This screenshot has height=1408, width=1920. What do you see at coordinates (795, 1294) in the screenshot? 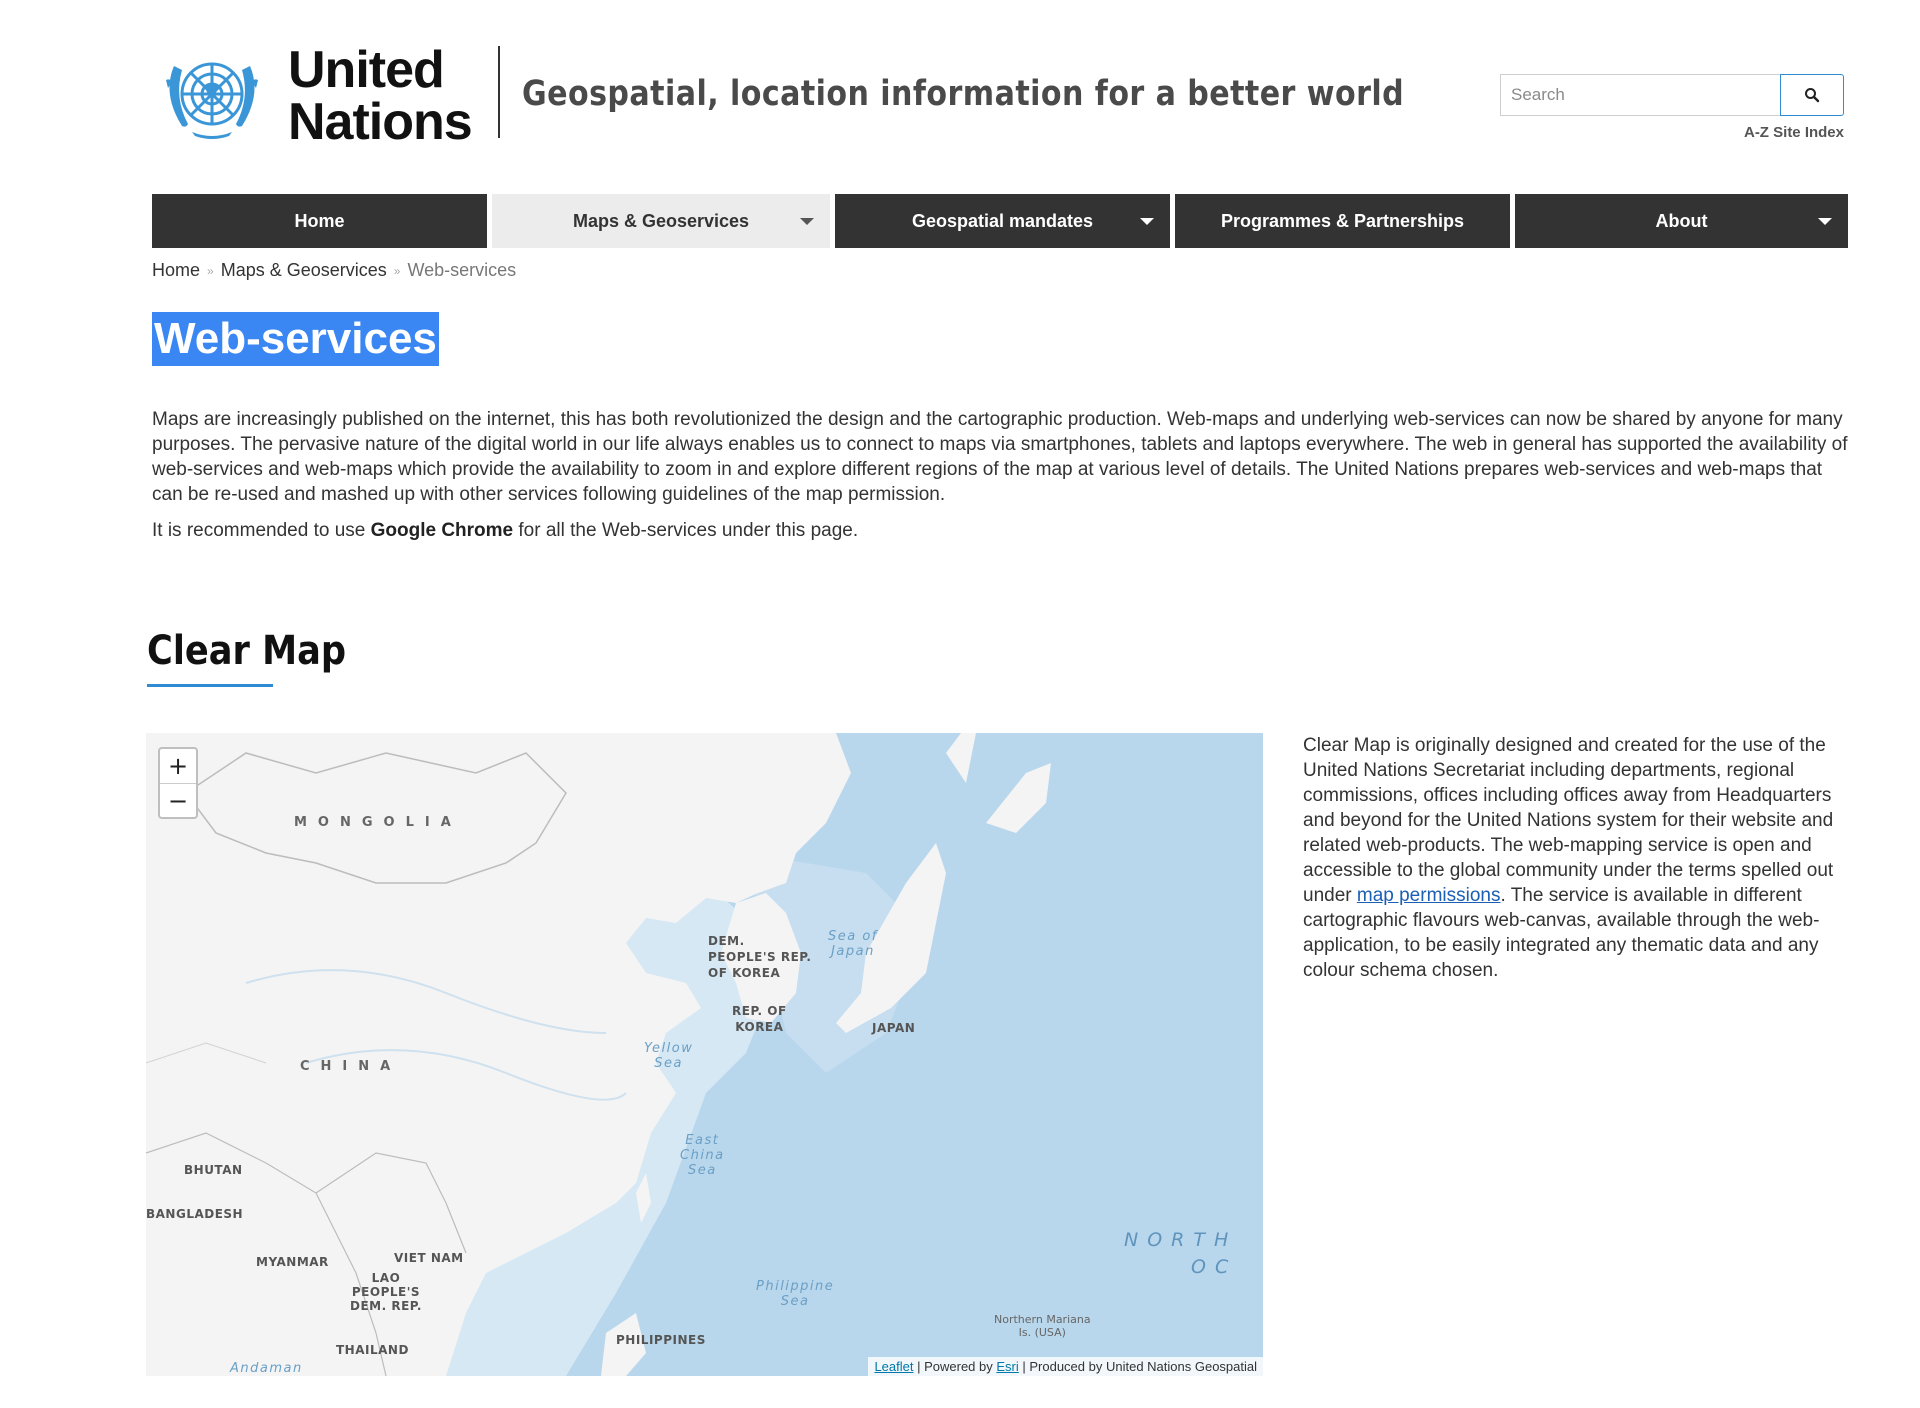
I see `map-label-philippine-sea: Philippine Sea` at bounding box center [795, 1294].